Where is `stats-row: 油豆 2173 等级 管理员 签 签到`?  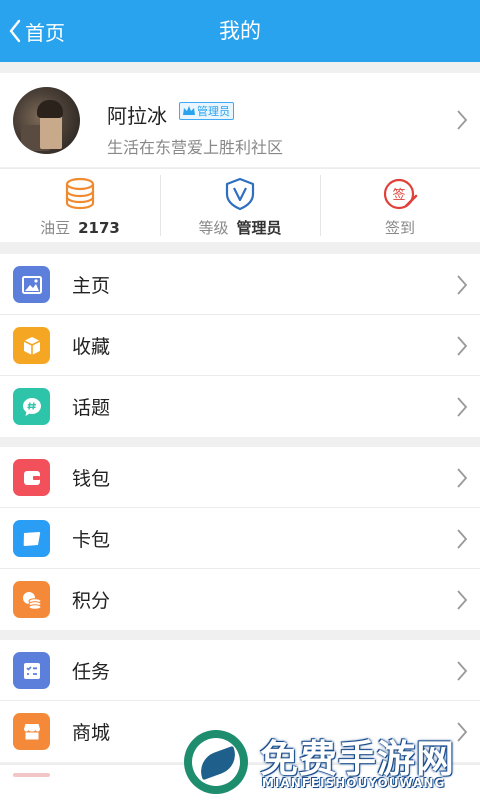 stats-row: 油豆 2173 等级 管理员 签 签到 is located at coordinates (240, 205).